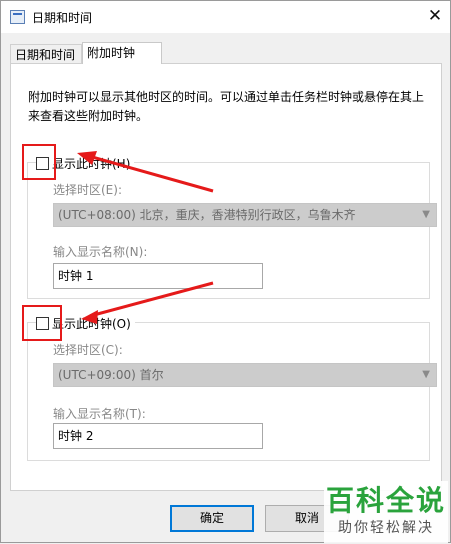 The width and height of the screenshot is (451, 544). Describe the element at coordinates (122, 53) in the screenshot. I see `tab-additional-clocks: 附加时钟` at that location.